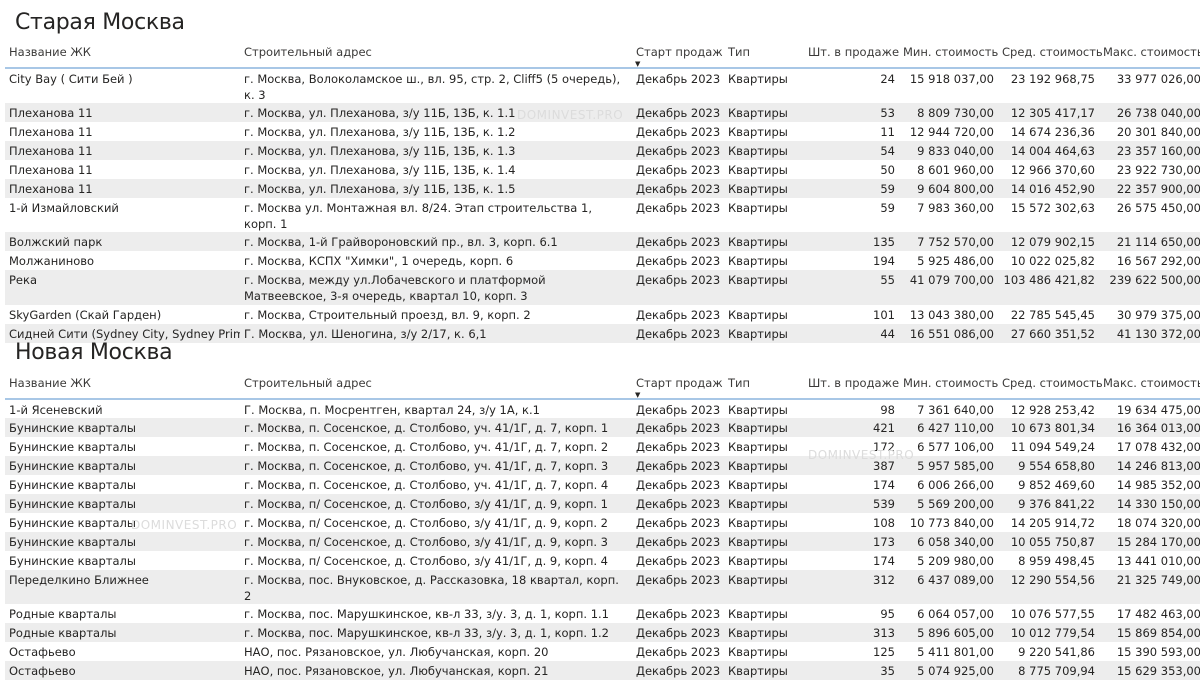 The image size is (1200, 680). I want to click on cell-min-price: 6 064 057,00, so click(955, 614).